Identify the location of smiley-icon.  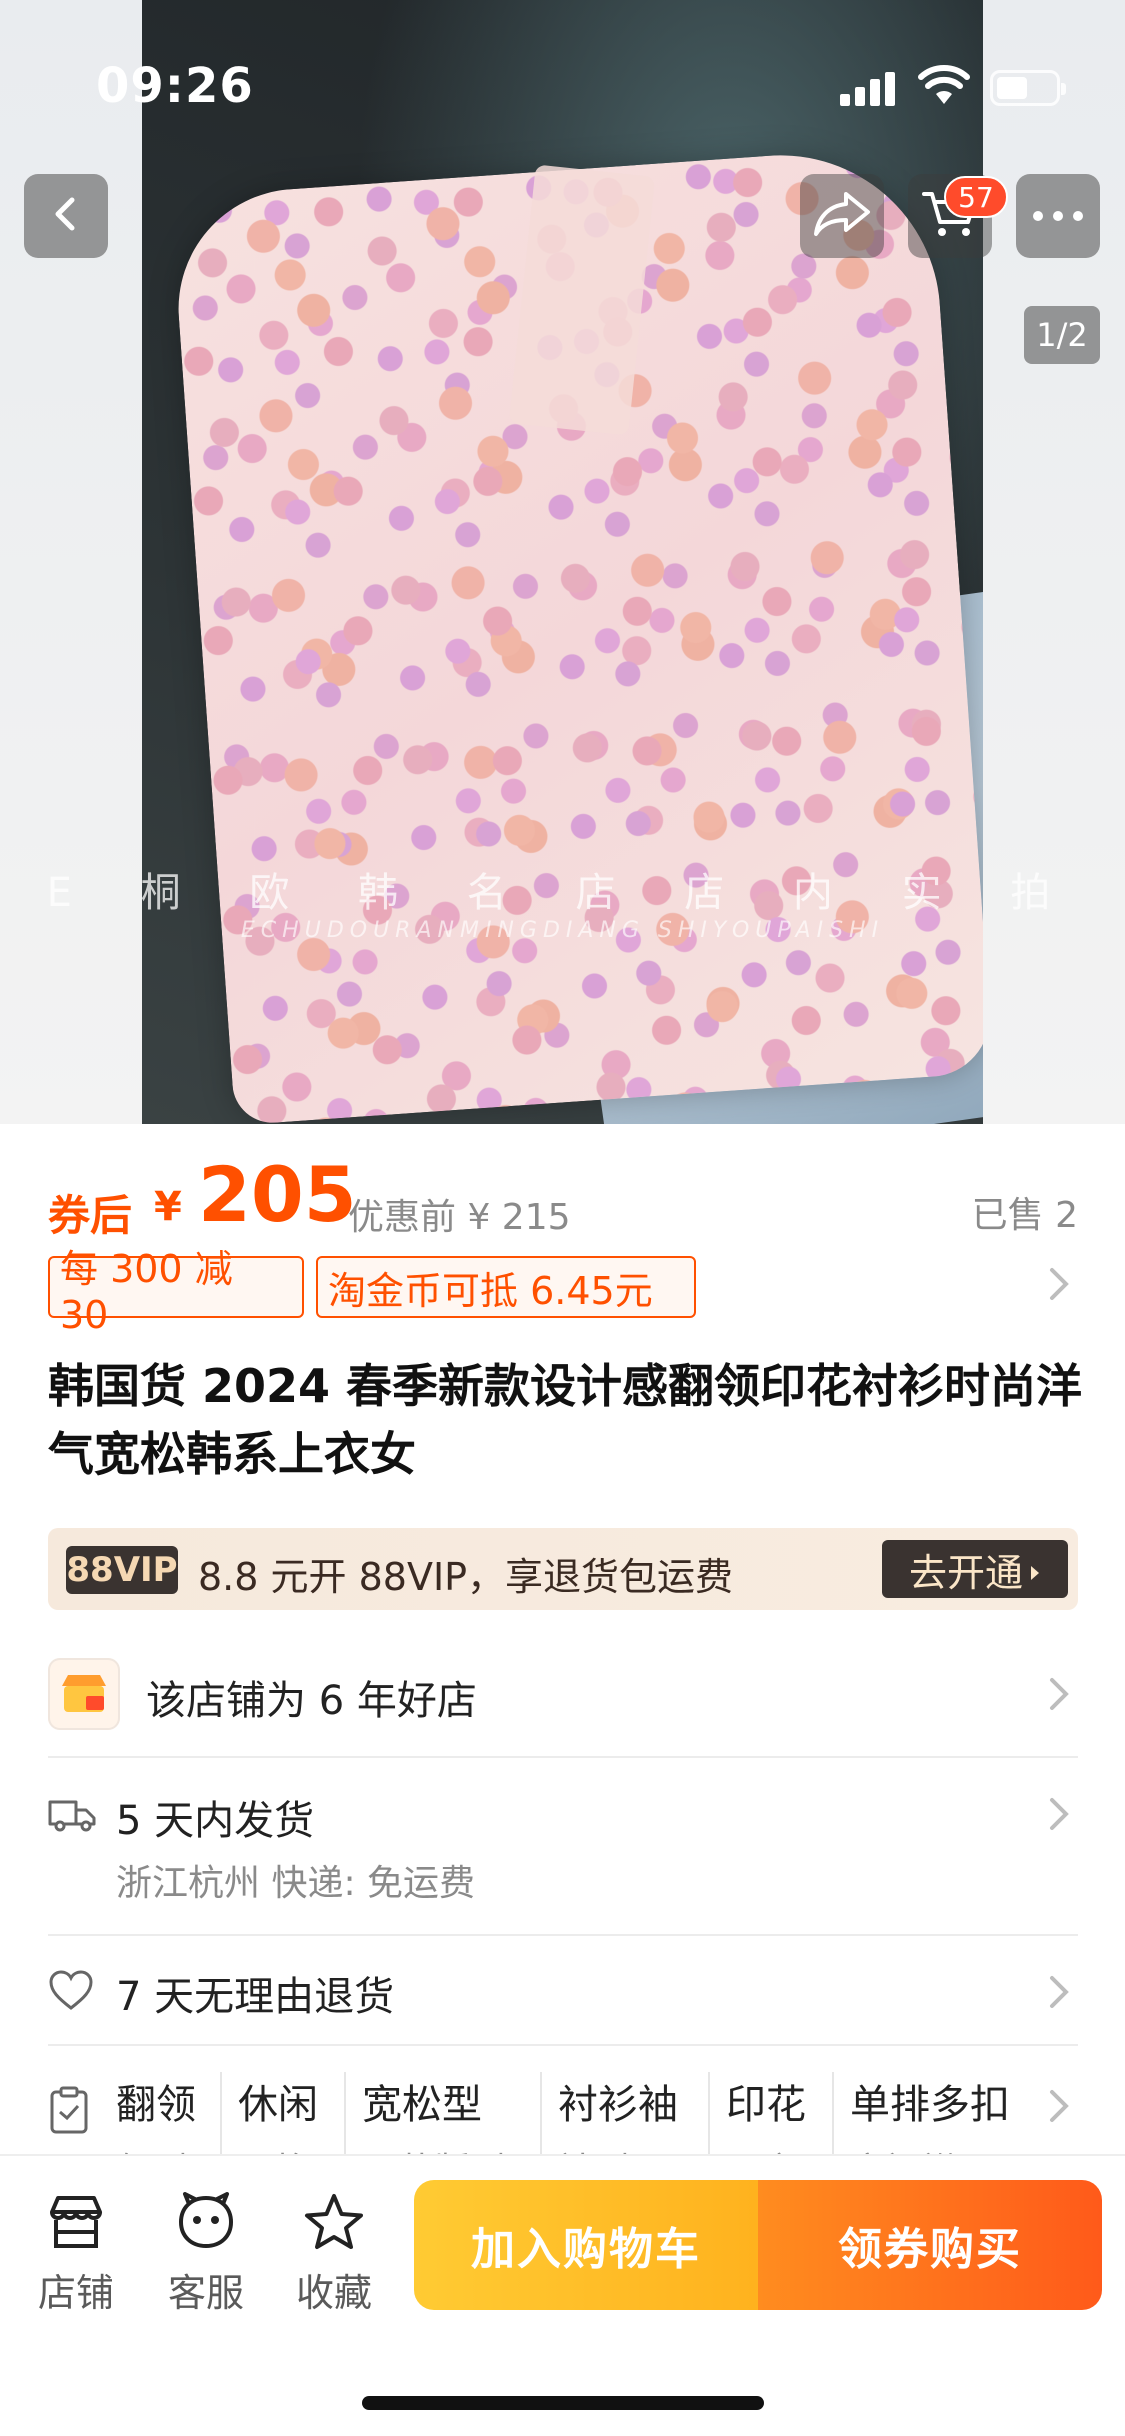
(206, 2222).